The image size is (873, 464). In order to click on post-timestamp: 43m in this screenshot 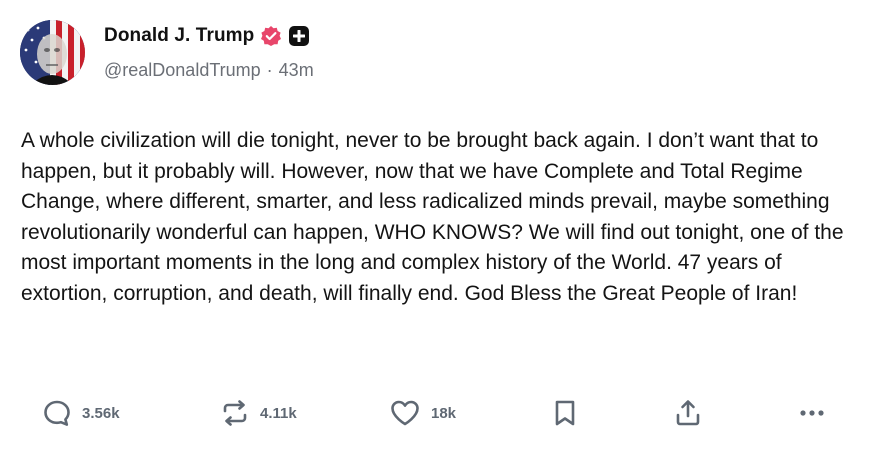, I will do `click(296, 70)`.